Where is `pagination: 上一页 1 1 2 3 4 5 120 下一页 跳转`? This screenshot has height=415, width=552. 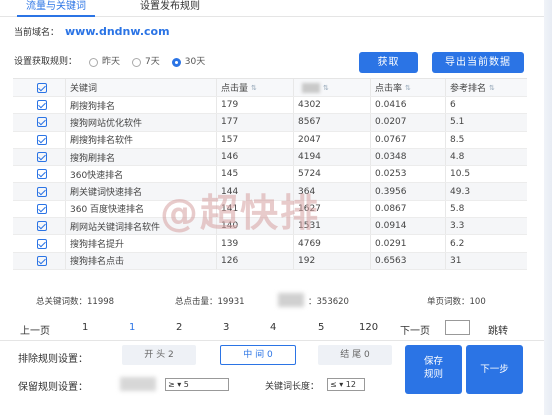 pagination: 上一页 1 1 2 3 4 5 120 下一页 跳转 is located at coordinates (276, 329).